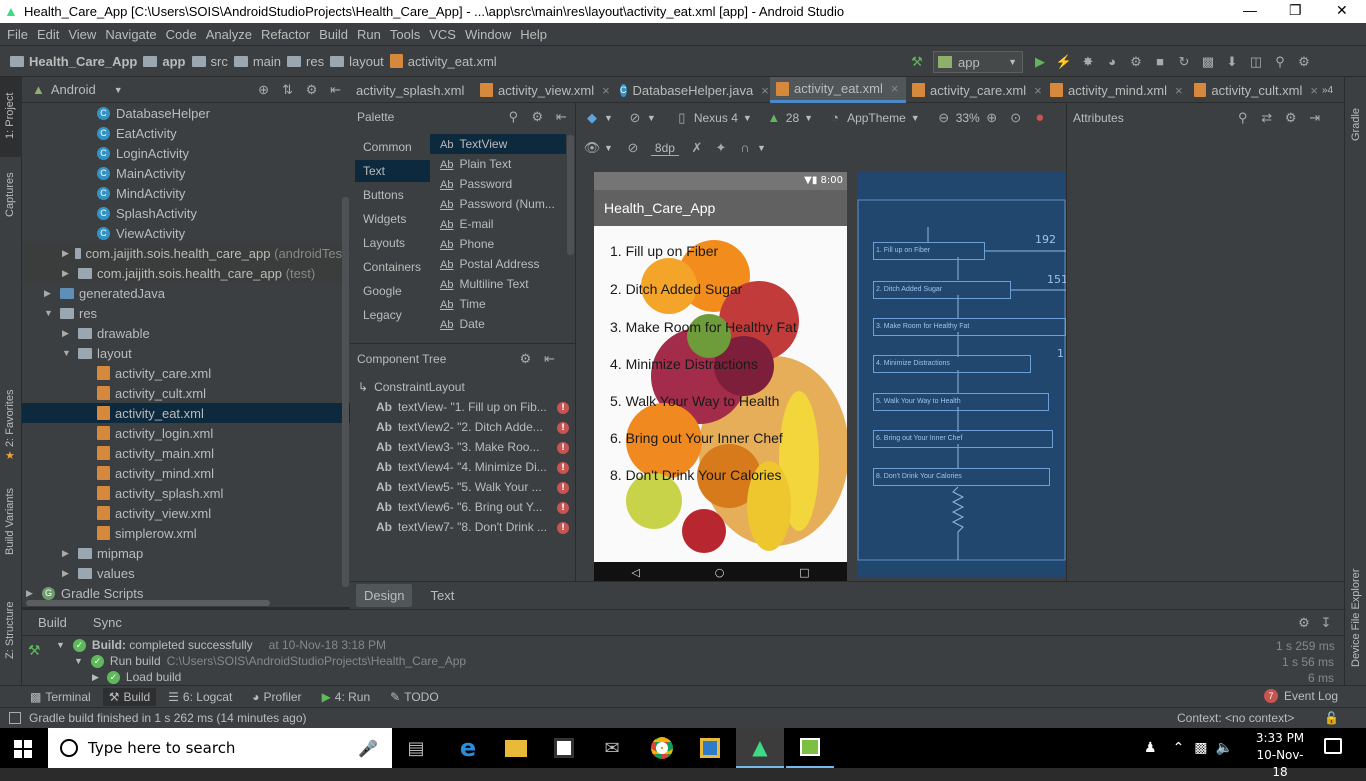 This screenshot has height=781, width=1366. I want to click on logcat-button: ☰ 6: Logcat, so click(200, 697).